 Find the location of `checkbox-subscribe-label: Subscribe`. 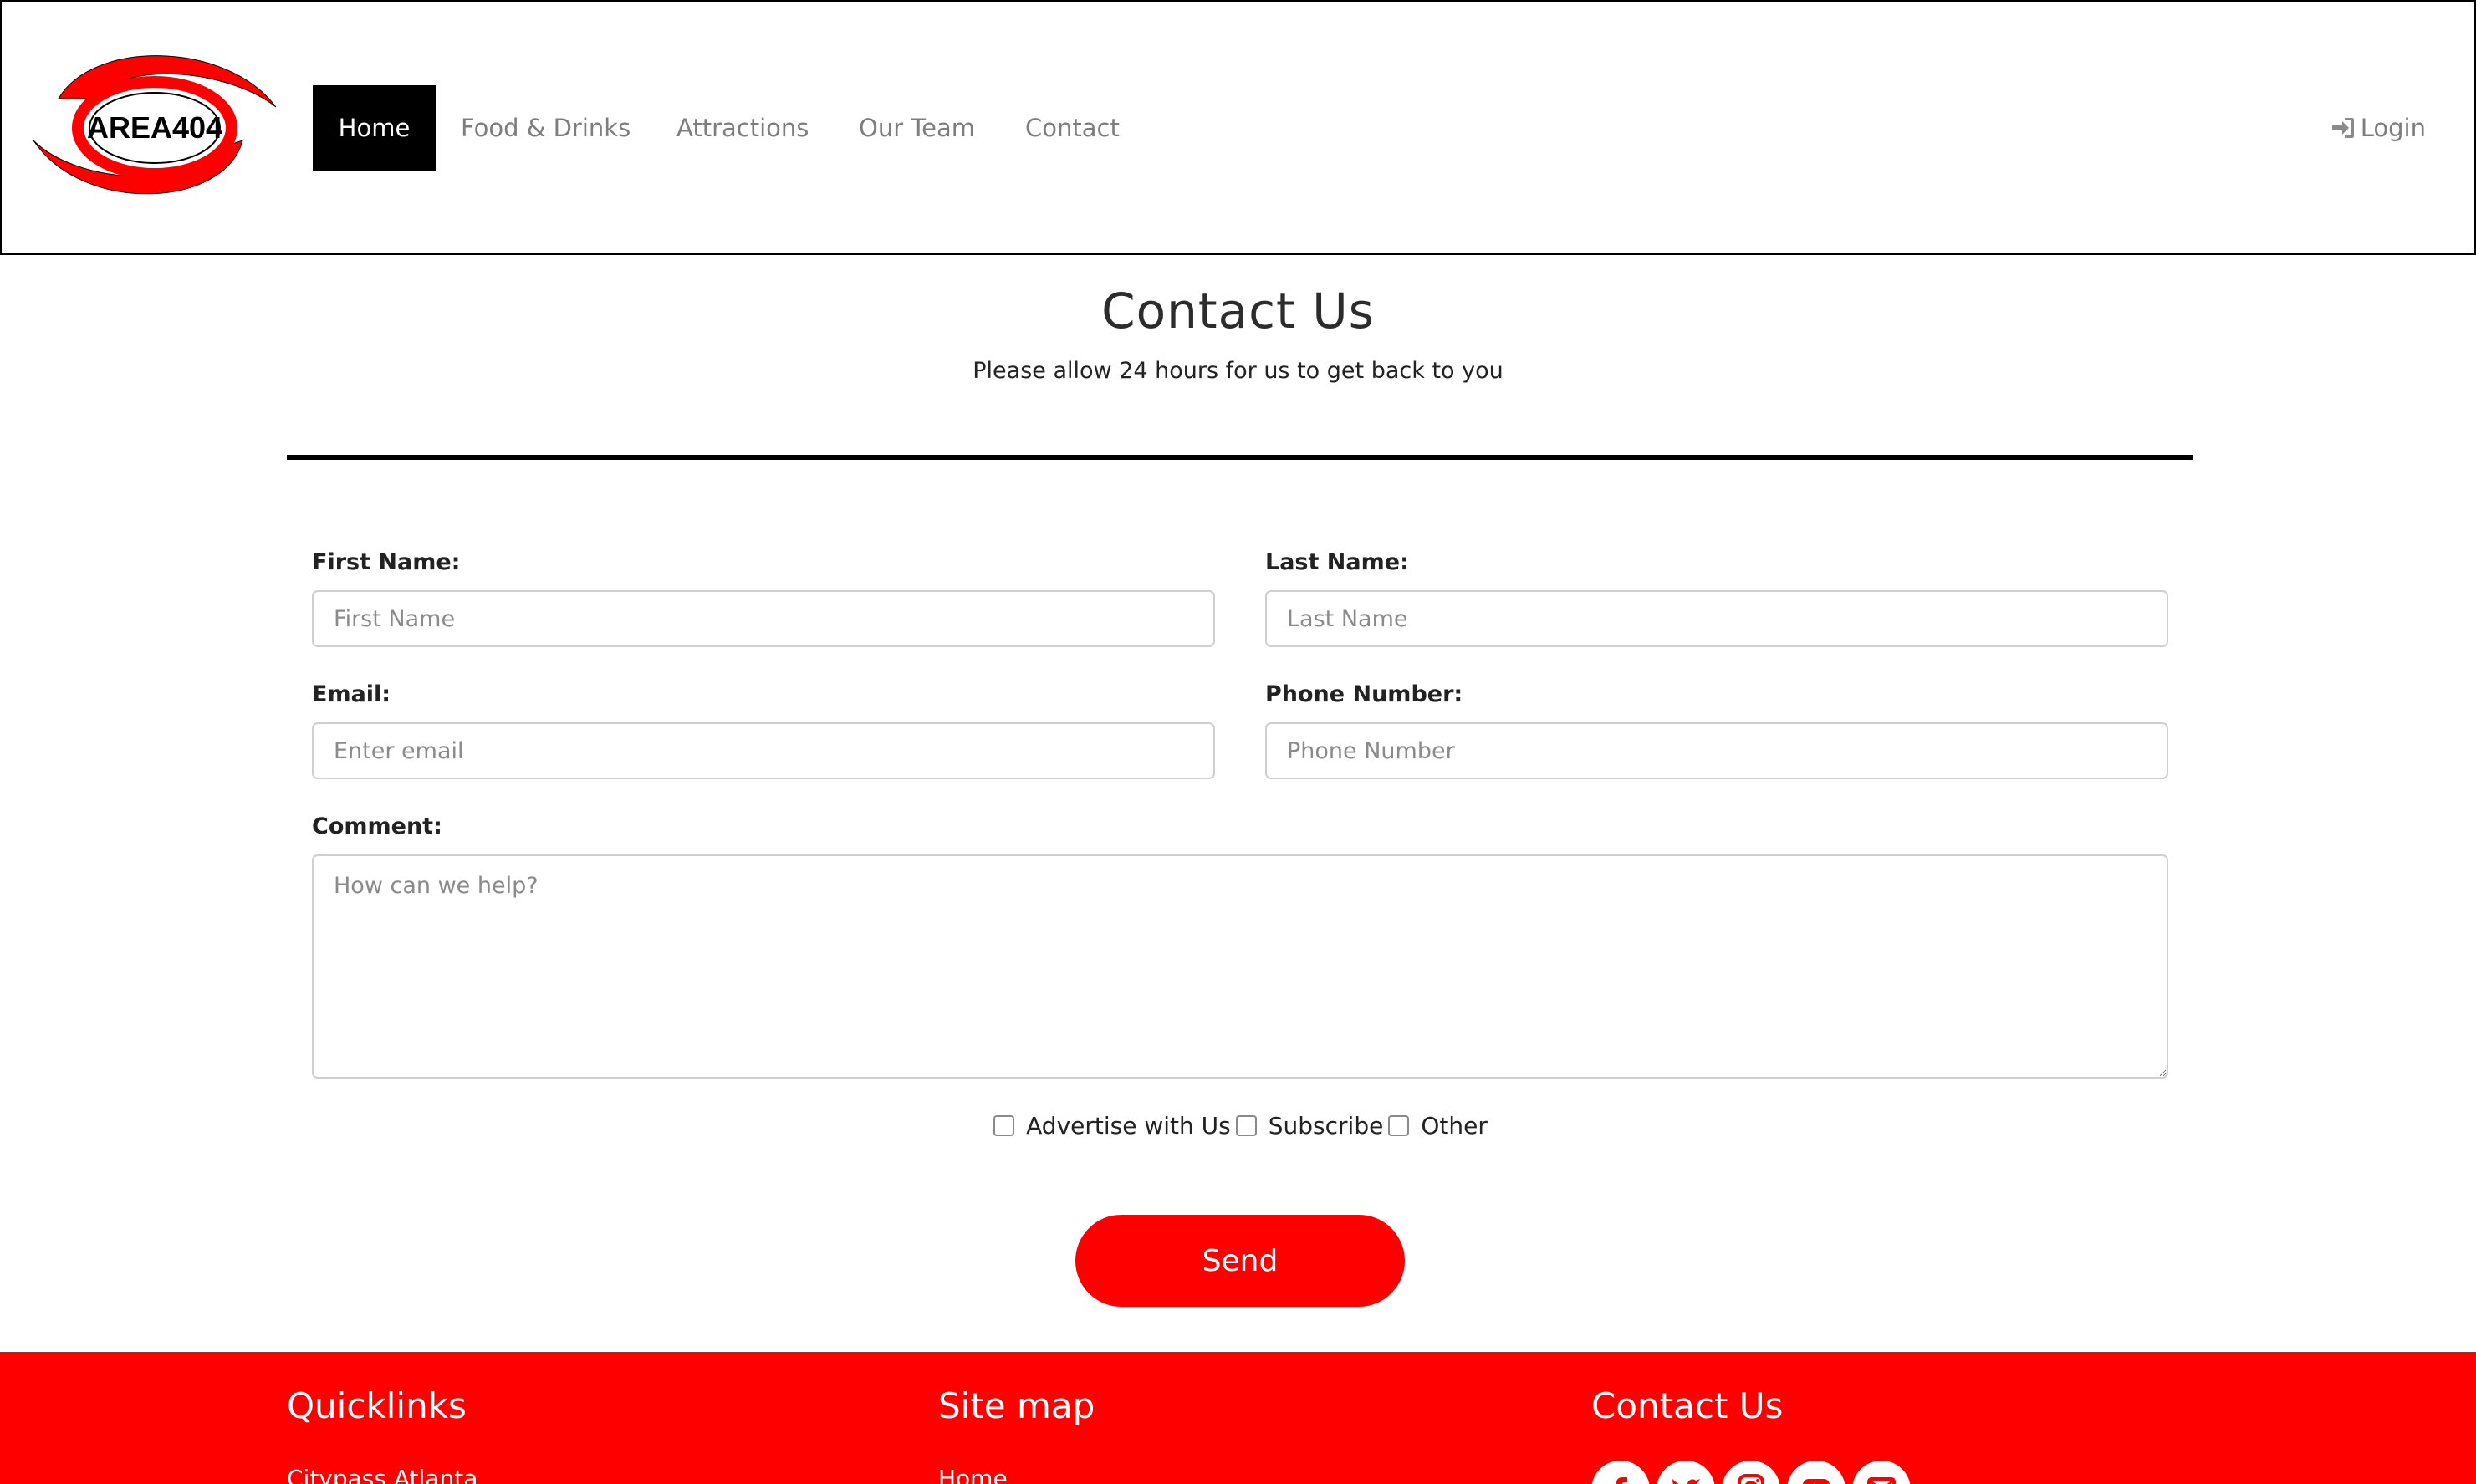

checkbox-subscribe-label: Subscribe is located at coordinates (1326, 1126).